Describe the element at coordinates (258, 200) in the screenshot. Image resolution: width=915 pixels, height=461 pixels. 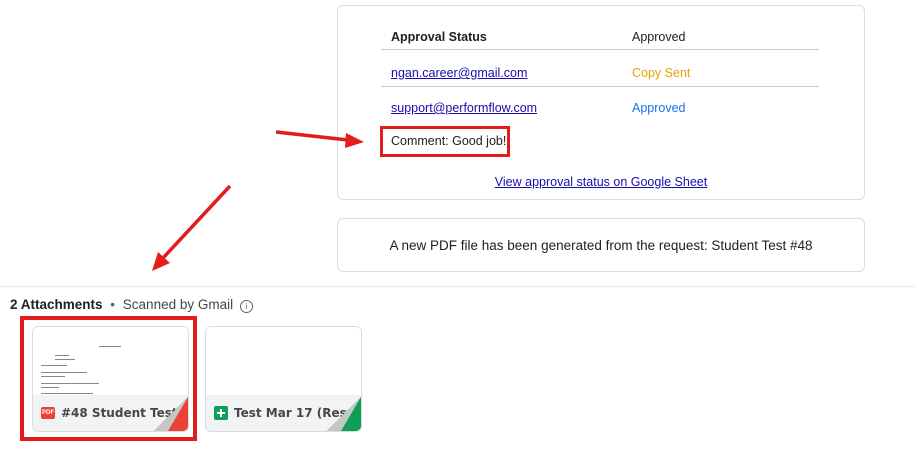
I see `annotation-arrows` at that location.